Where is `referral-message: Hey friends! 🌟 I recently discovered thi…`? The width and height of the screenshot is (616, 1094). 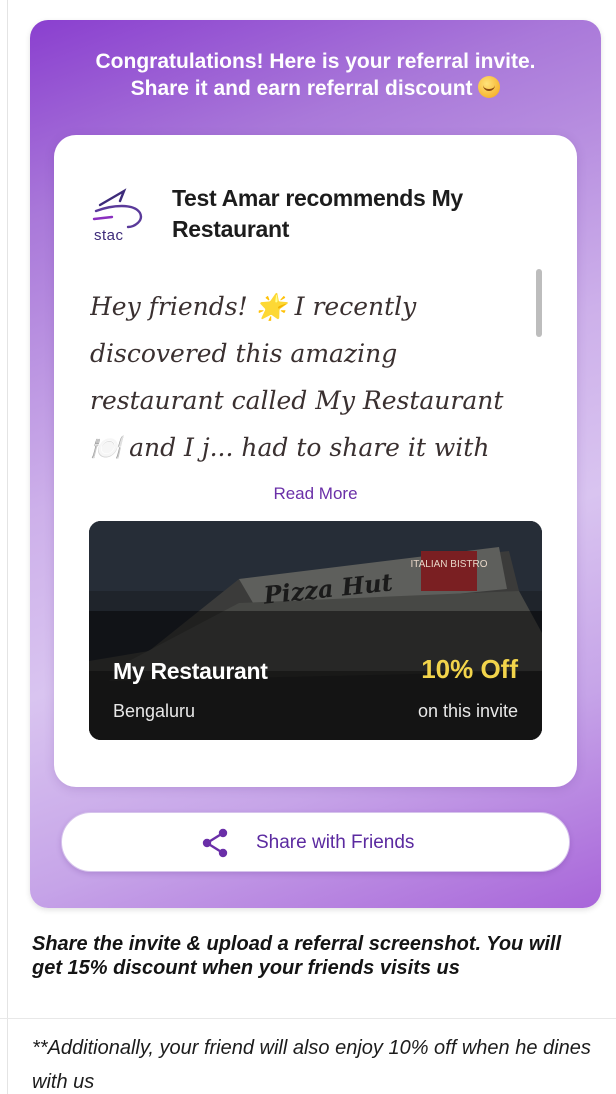 referral-message: Hey friends! 🌟 I recently discovered thi… is located at coordinates (314, 378).